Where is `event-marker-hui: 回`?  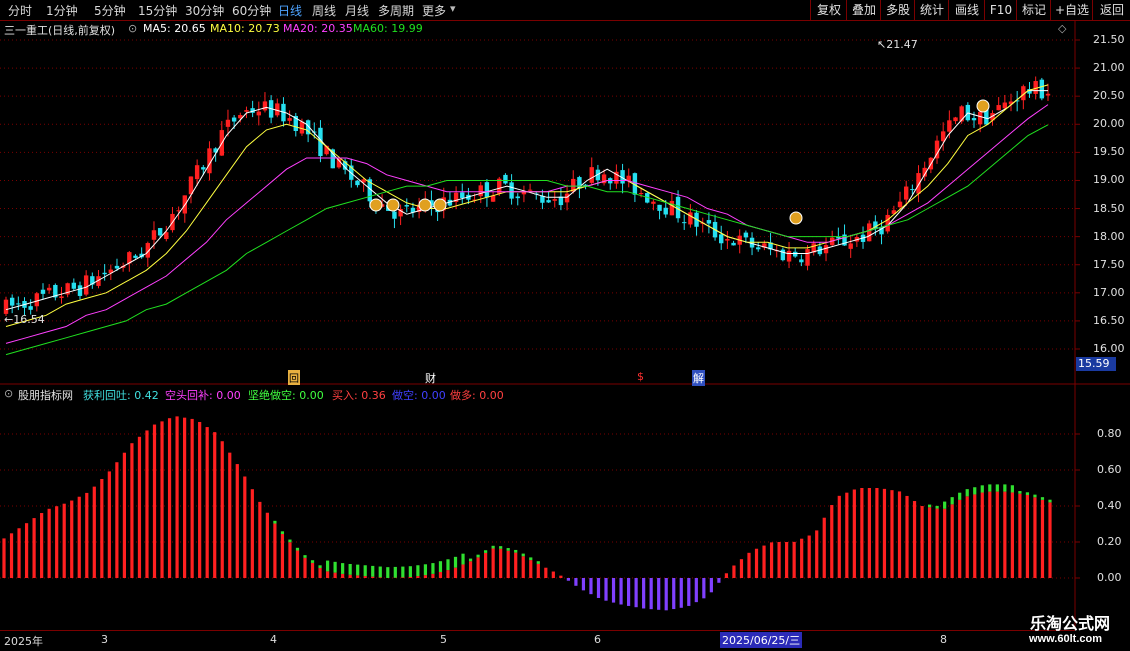 event-marker-hui: 回 is located at coordinates (294, 377).